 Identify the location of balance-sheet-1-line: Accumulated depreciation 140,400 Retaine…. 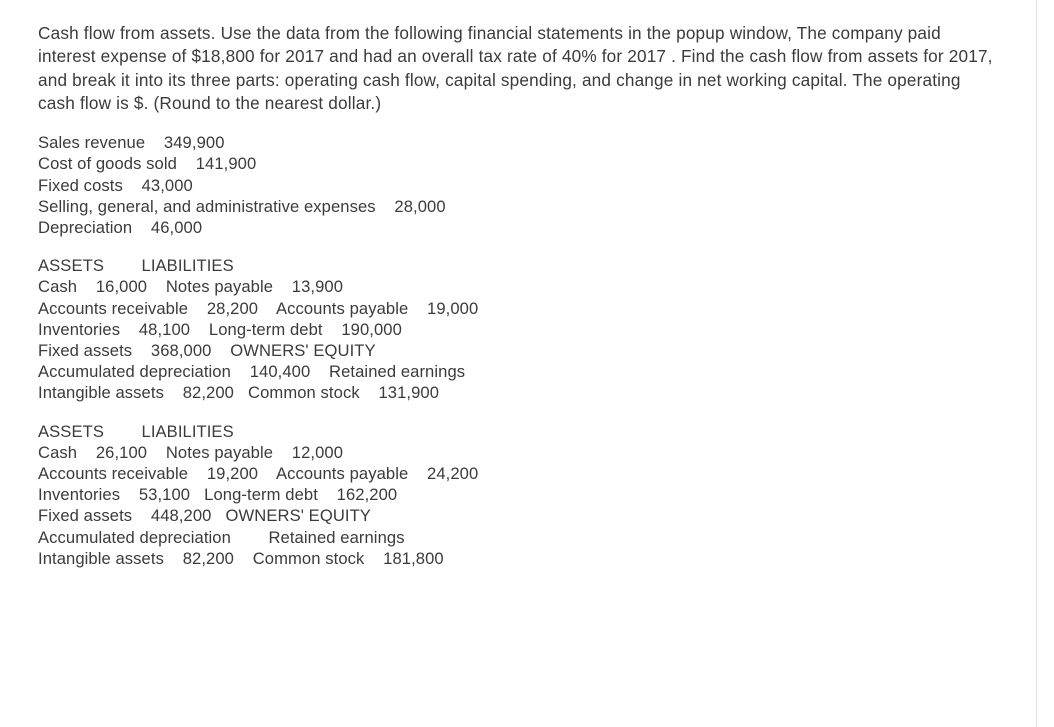
(252, 372).